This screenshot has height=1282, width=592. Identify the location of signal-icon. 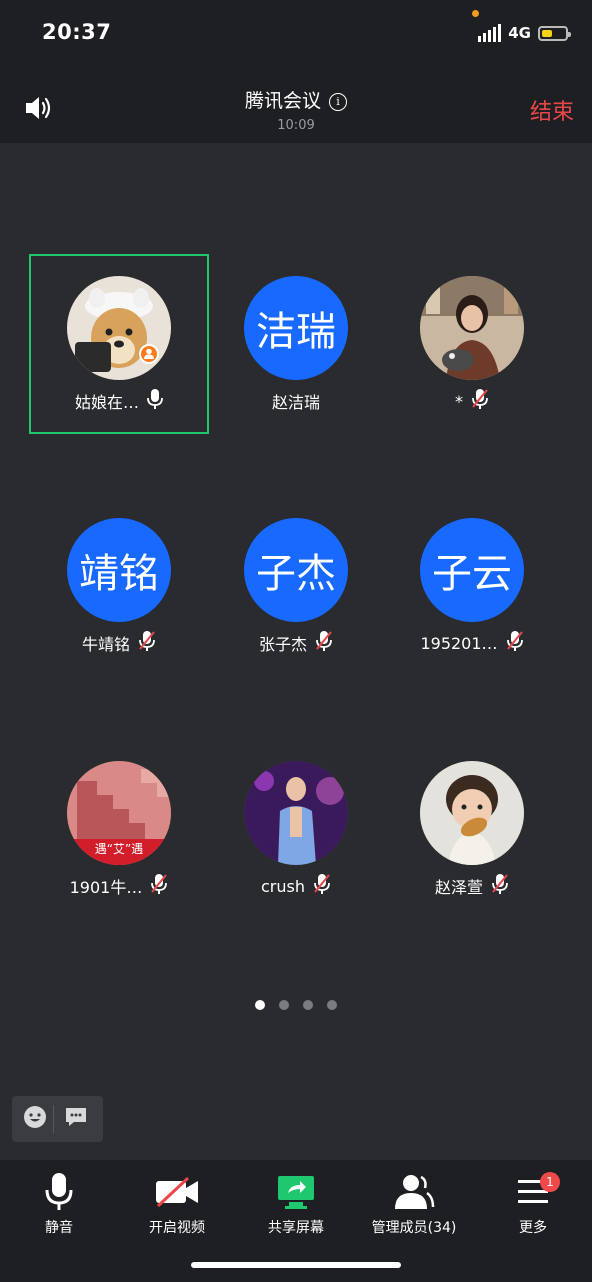
(490, 33).